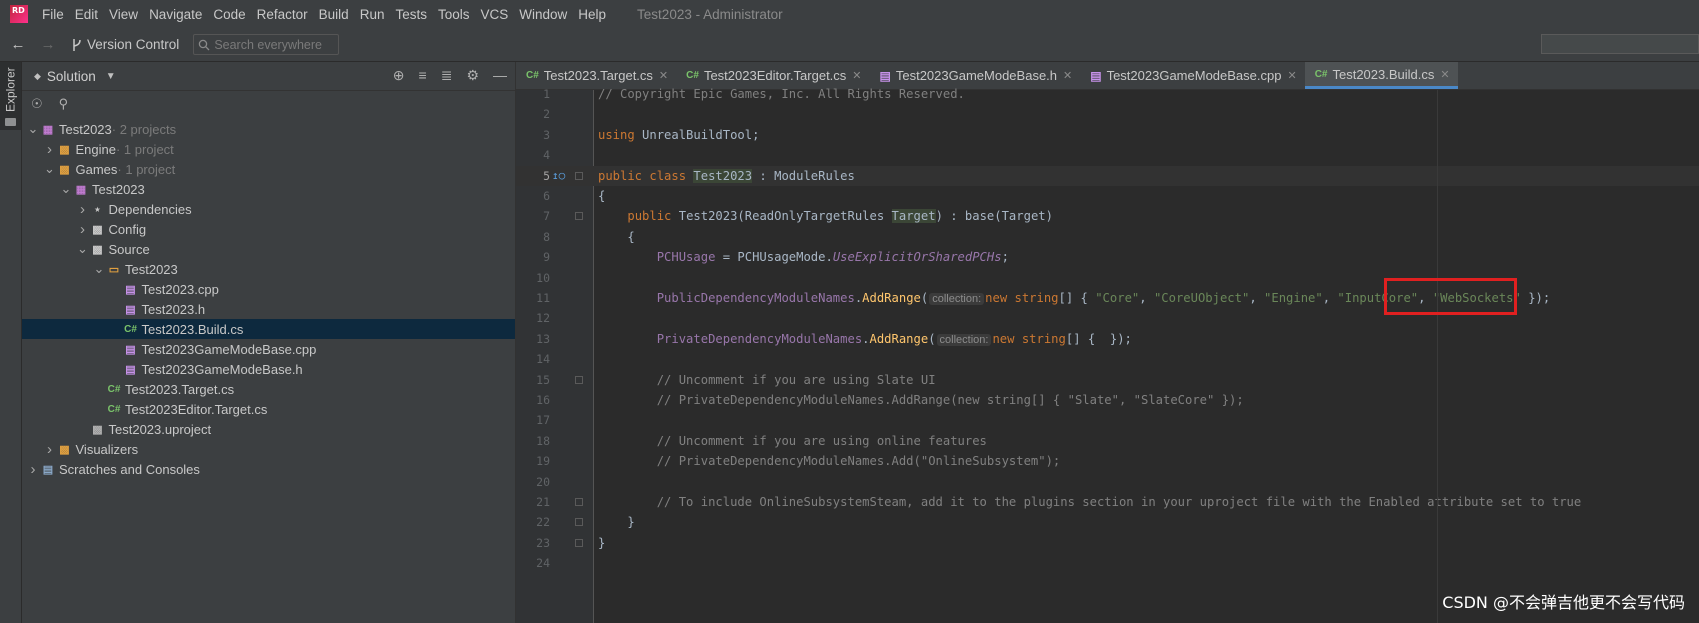 This screenshot has height=623, width=1699. Describe the element at coordinates (372, 14) in the screenshot. I see `menu-run: Run` at that location.